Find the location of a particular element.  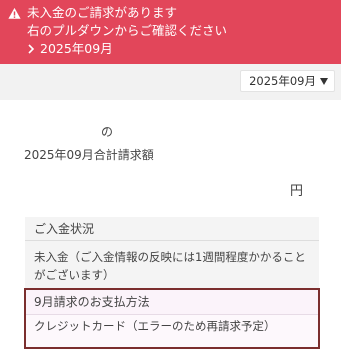

currency-unit: 円 is located at coordinates (297, 191).